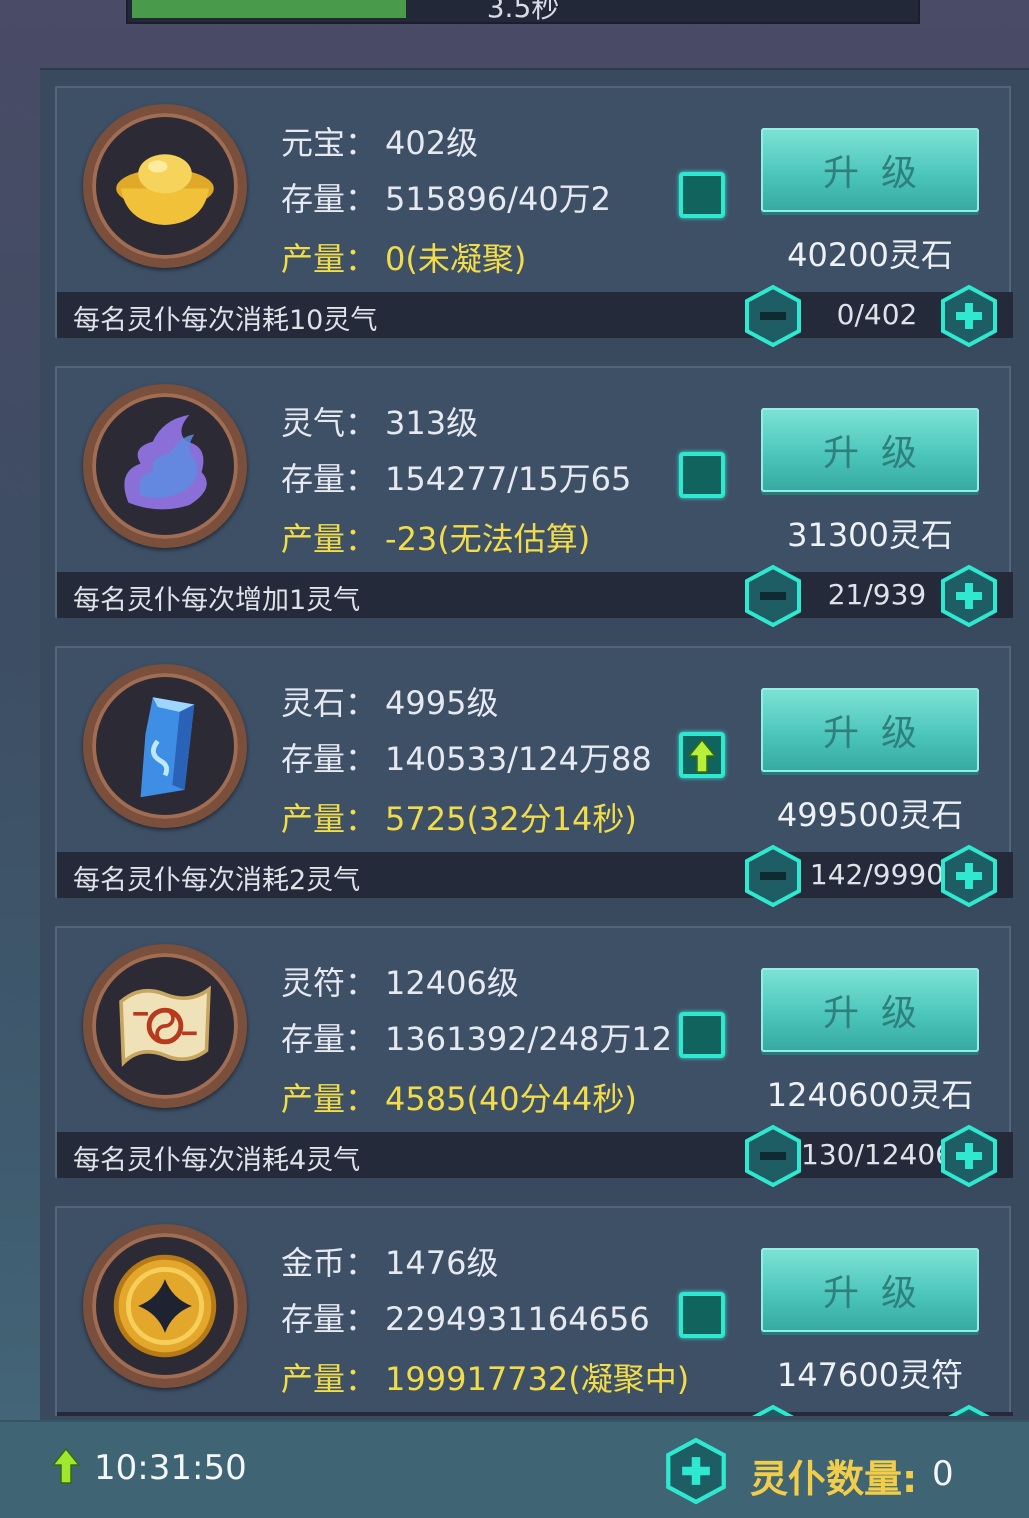  Describe the element at coordinates (870, 255) in the screenshot. I see `upgrade-cost: 40200灵石` at that location.